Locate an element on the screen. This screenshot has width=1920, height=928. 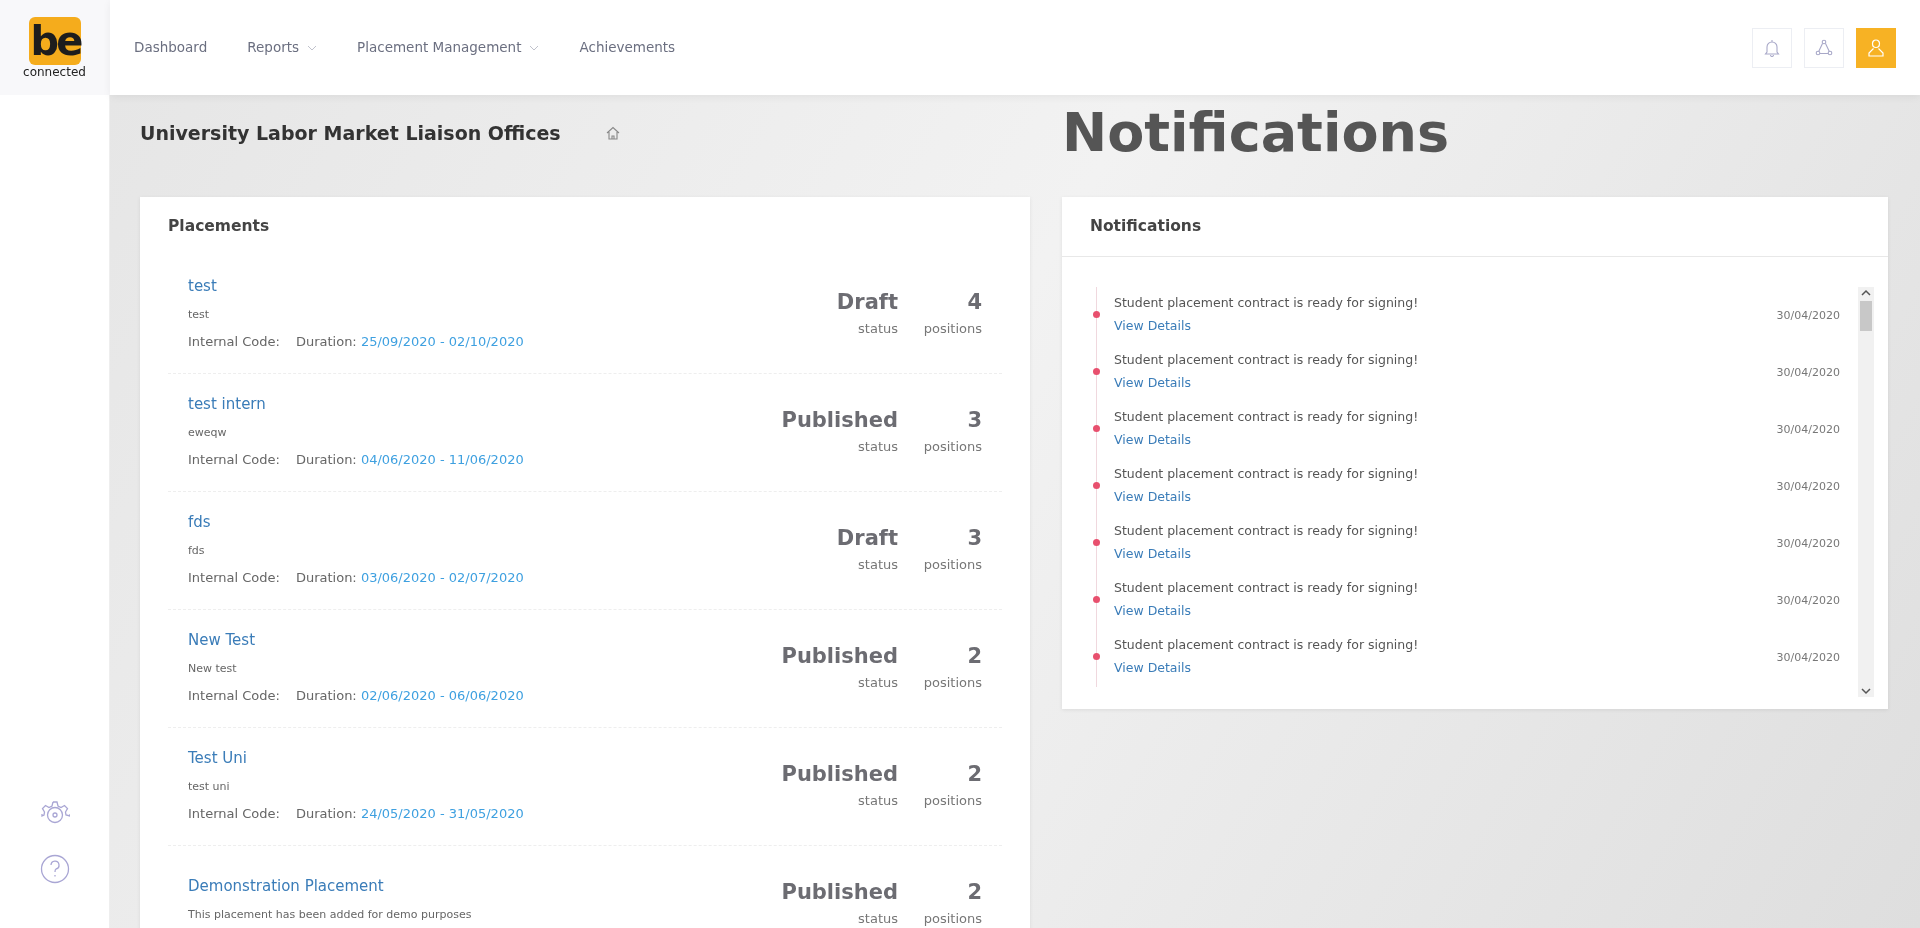
duration-text: Duration: 03/06/2020 - 02/07/2020 is located at coordinates (409, 578).